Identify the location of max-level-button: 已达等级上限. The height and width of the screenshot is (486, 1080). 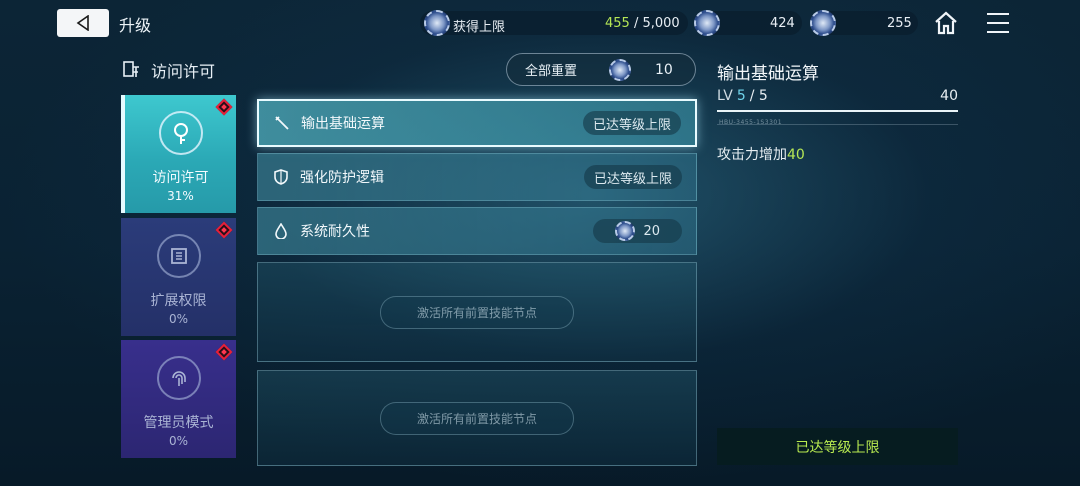
(837, 446).